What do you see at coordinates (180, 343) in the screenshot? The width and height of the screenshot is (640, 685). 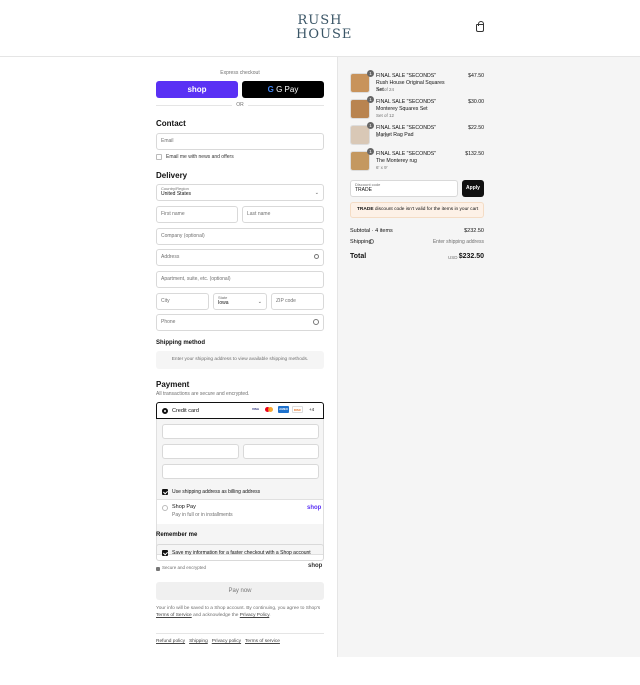 I see `shipping-method-heading: Shipping method` at bounding box center [180, 343].